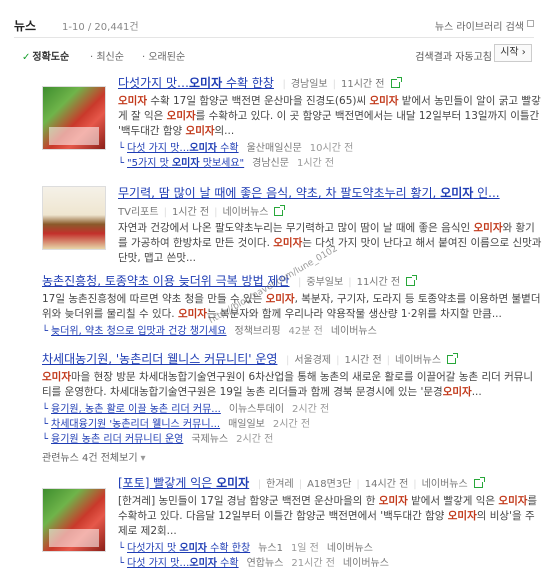 This screenshot has width=550, height=584. Describe the element at coordinates (513, 53) in the screenshot. I see `start-button: 시작 ›` at that location.